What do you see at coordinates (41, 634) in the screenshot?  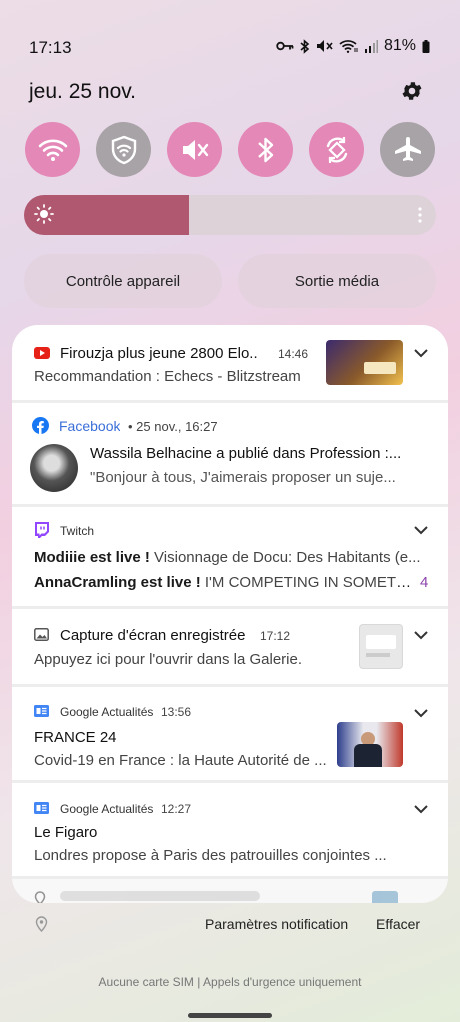 I see `gallery-icon` at bounding box center [41, 634].